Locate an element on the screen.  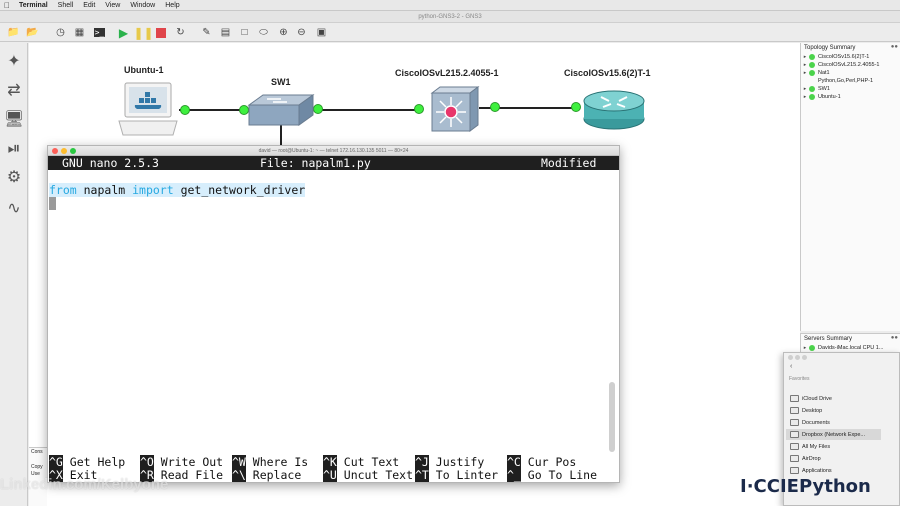
insert-picture-icon: ▤ is located at coordinates (225, 32).